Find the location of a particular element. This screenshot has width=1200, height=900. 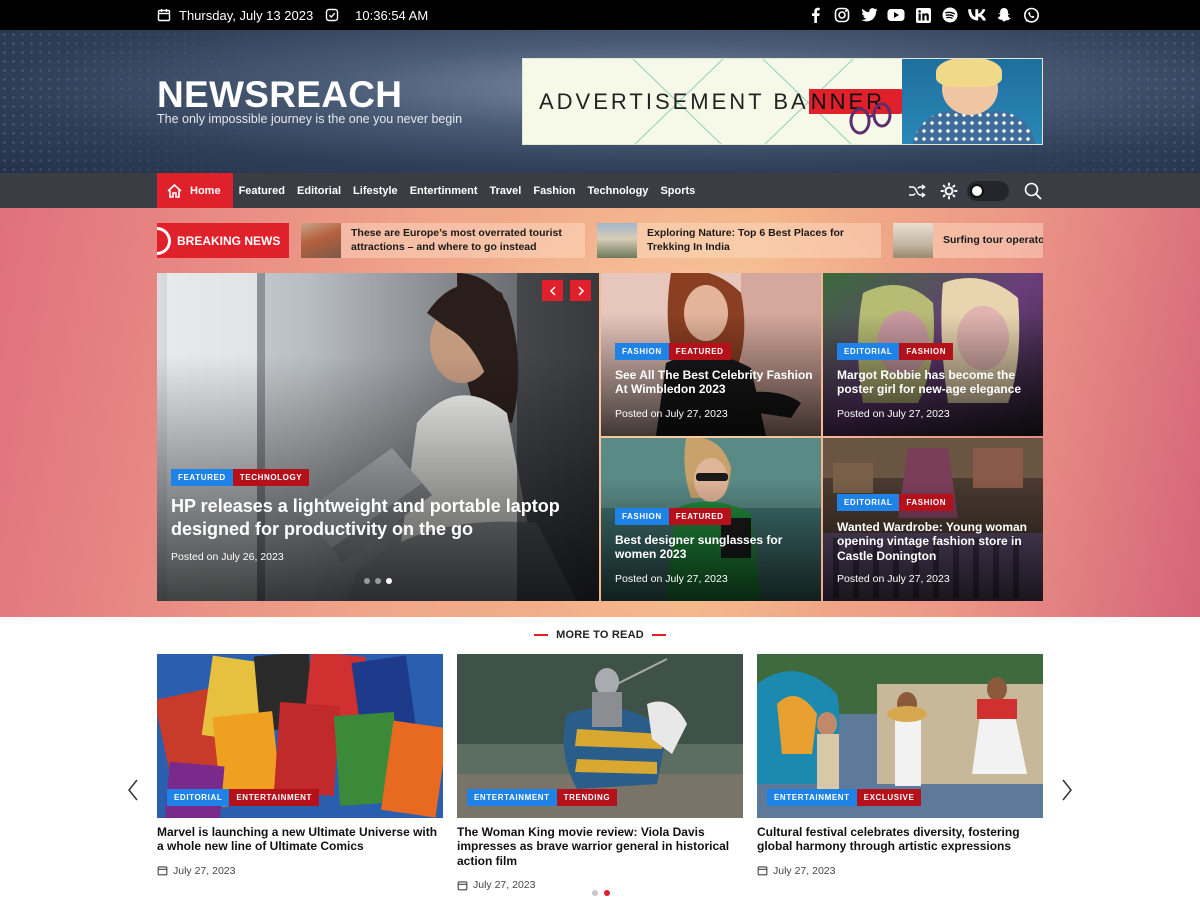

linkedin-icon is located at coordinates (923, 15).